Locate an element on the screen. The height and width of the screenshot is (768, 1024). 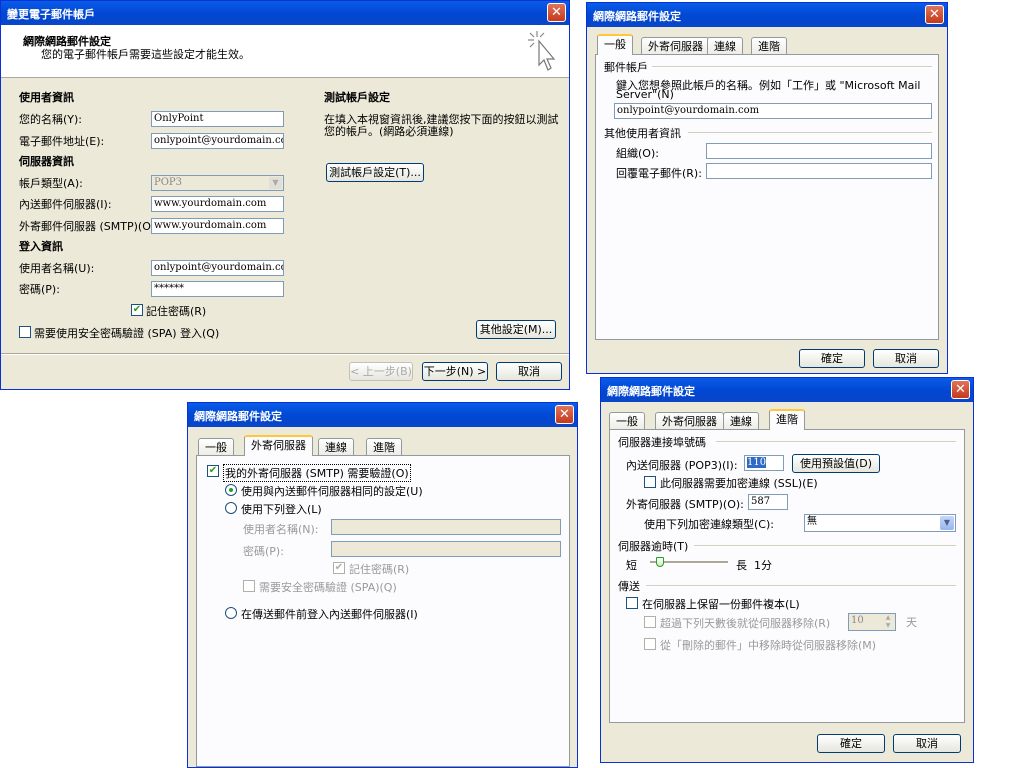
logon-using-radio is located at coordinates (231, 508).